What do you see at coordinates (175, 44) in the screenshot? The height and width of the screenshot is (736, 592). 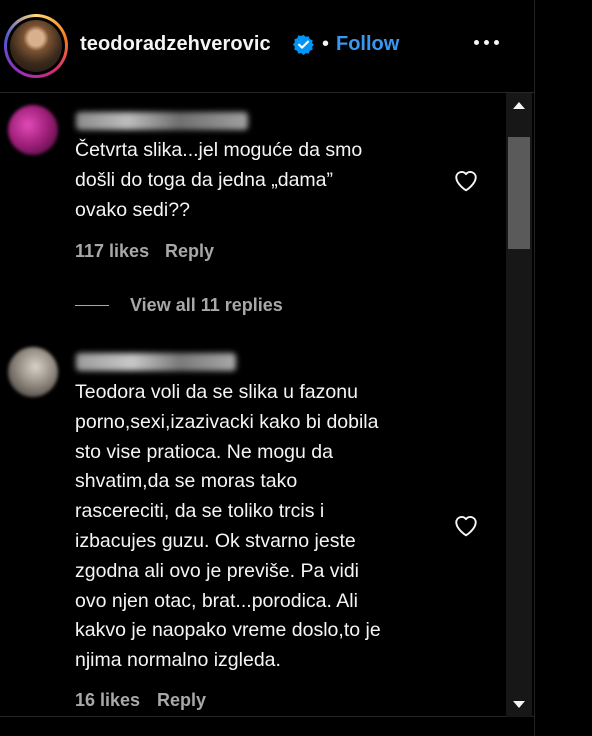 I see `profile-username: teodoradzehverovic` at bounding box center [175, 44].